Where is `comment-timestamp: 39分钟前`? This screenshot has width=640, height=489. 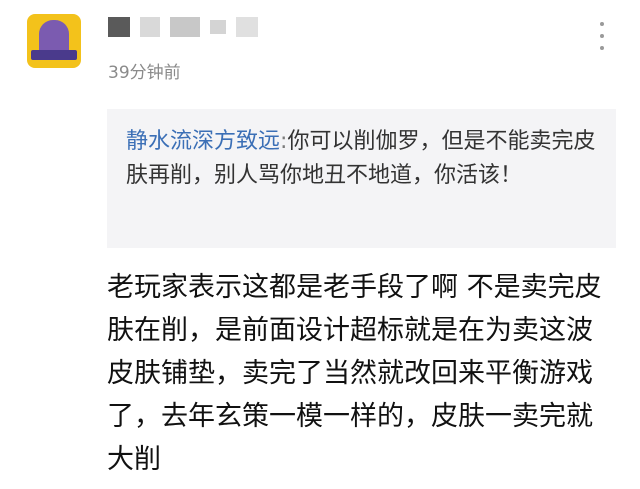
comment-timestamp: 39分钟前 is located at coordinates (144, 73).